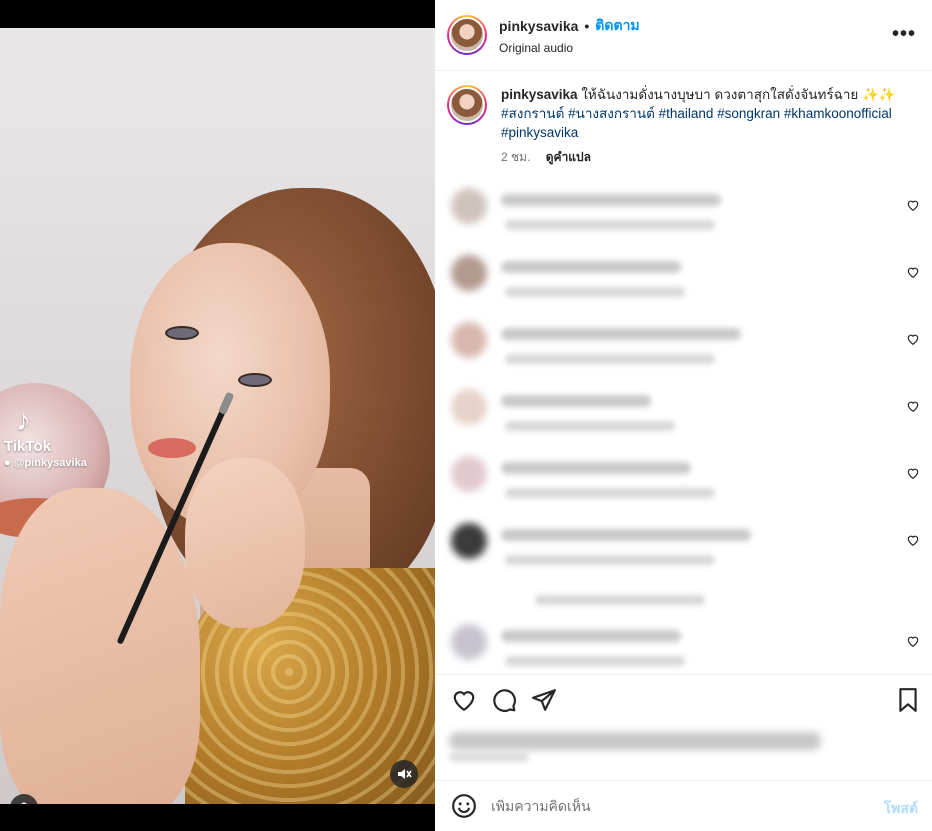  Describe the element at coordinates (635, 741) in the screenshot. I see `likes-summary-blurred` at that location.